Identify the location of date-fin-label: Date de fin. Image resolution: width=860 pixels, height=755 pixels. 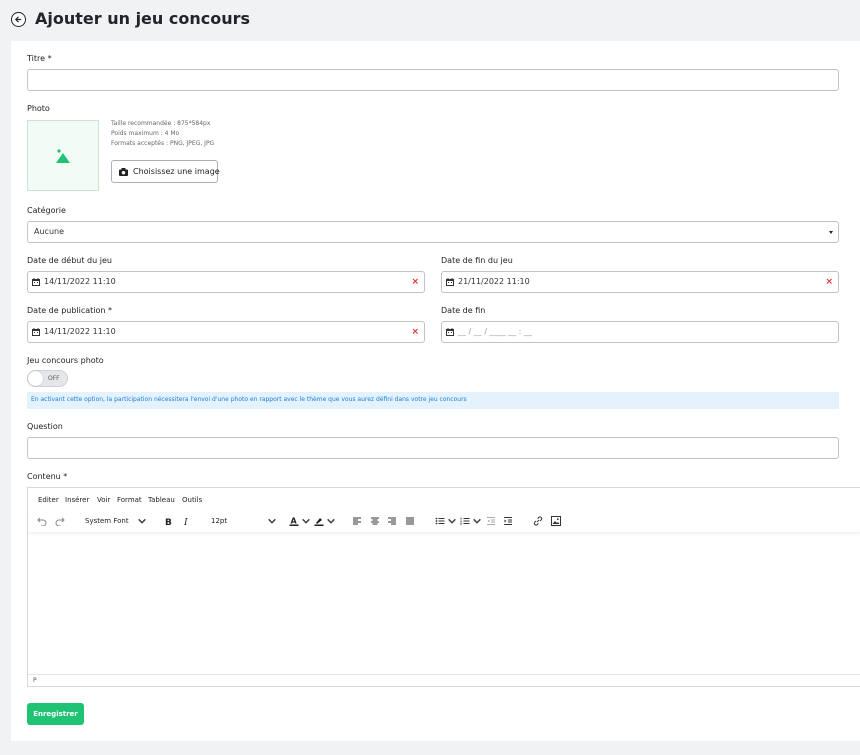
(463, 310).